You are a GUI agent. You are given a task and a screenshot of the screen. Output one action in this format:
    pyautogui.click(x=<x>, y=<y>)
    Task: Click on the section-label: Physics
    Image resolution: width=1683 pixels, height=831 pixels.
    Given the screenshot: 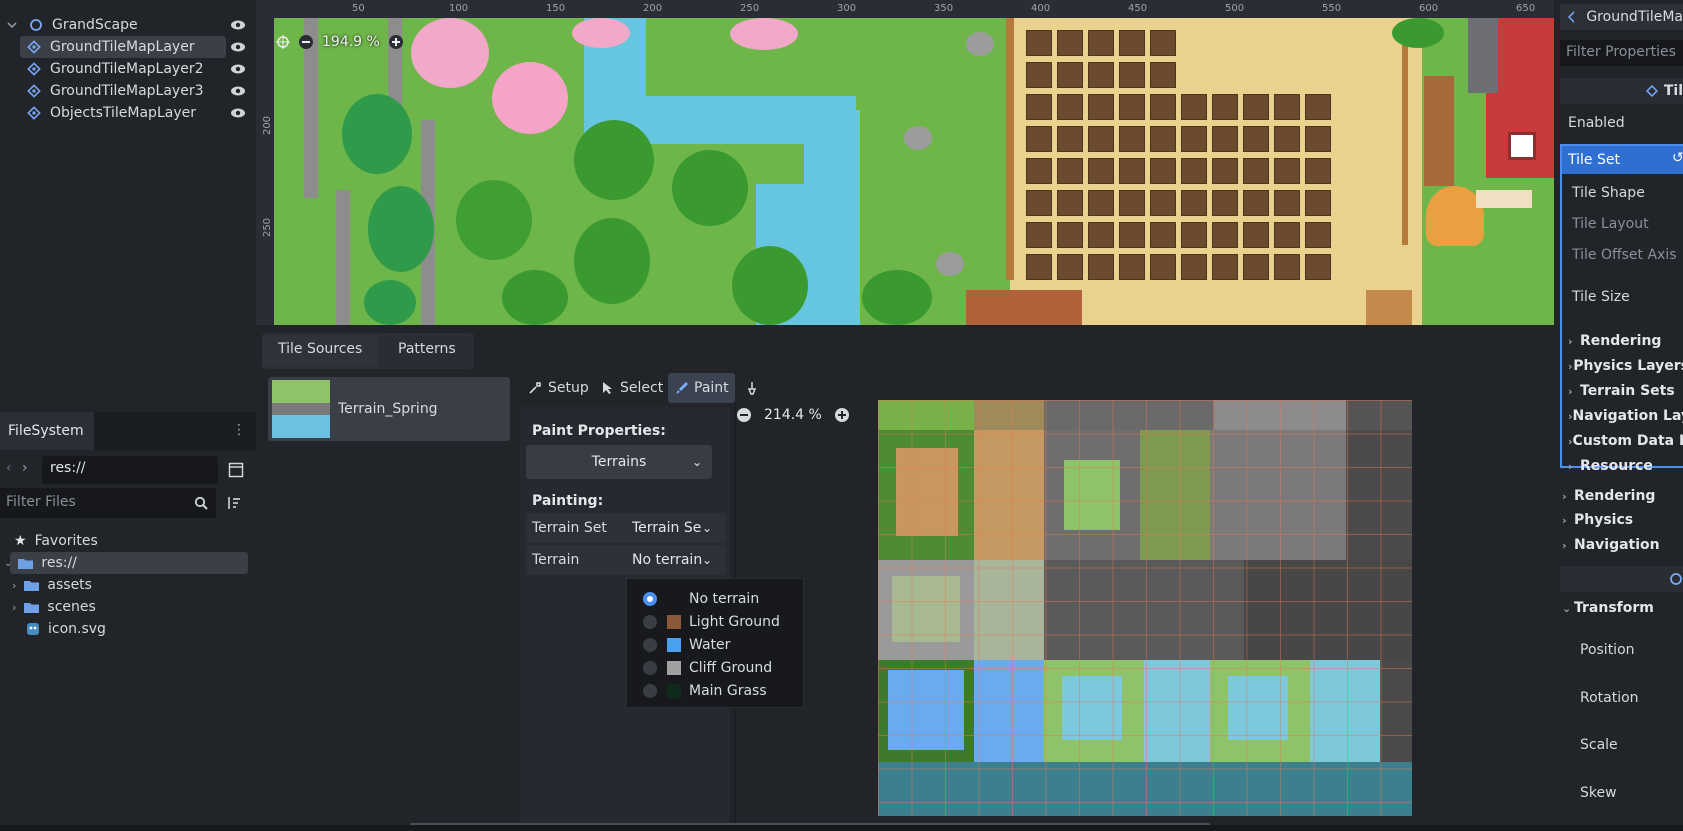 What is the action you would take?
    pyautogui.click(x=1604, y=520)
    